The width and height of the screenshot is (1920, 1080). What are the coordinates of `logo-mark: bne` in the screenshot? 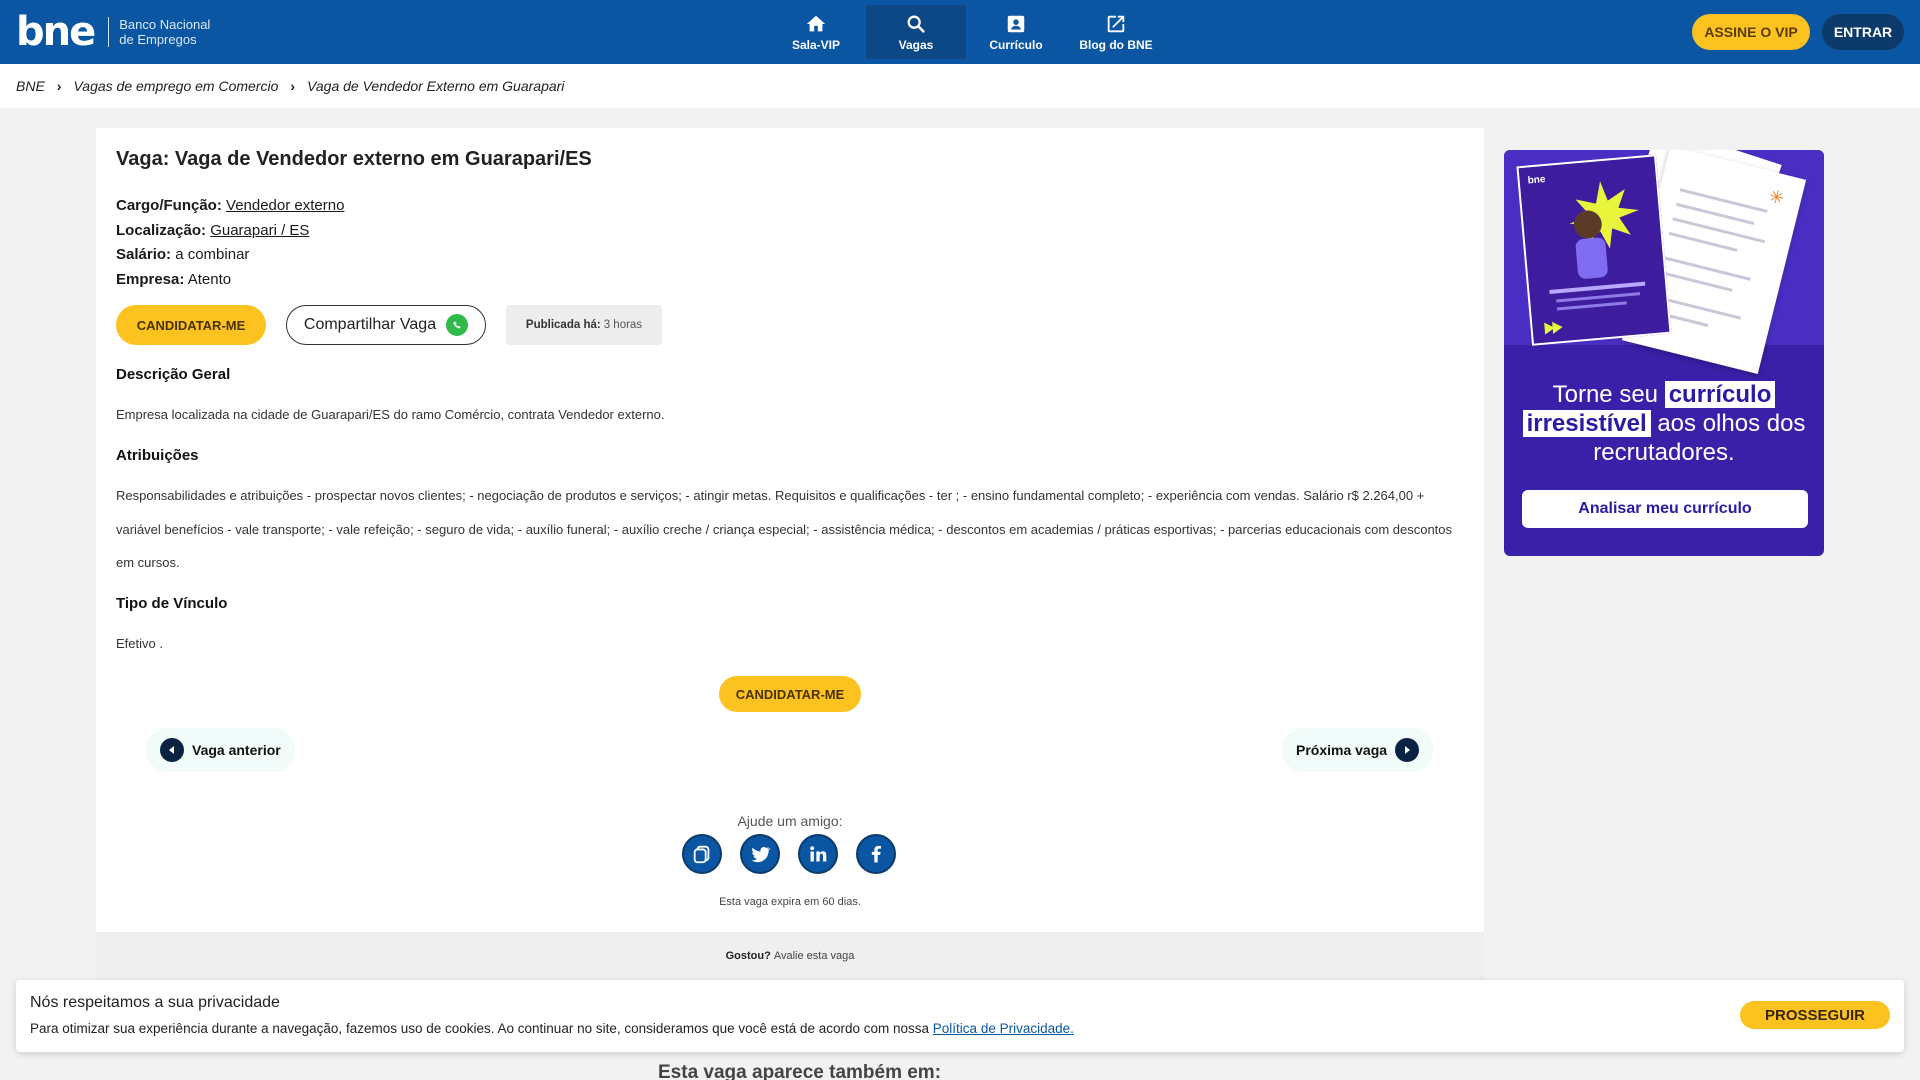 It's located at (56, 32).